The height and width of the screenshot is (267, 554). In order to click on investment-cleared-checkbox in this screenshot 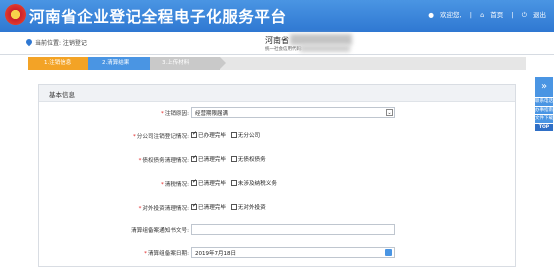, I will do `click(194, 206)`.